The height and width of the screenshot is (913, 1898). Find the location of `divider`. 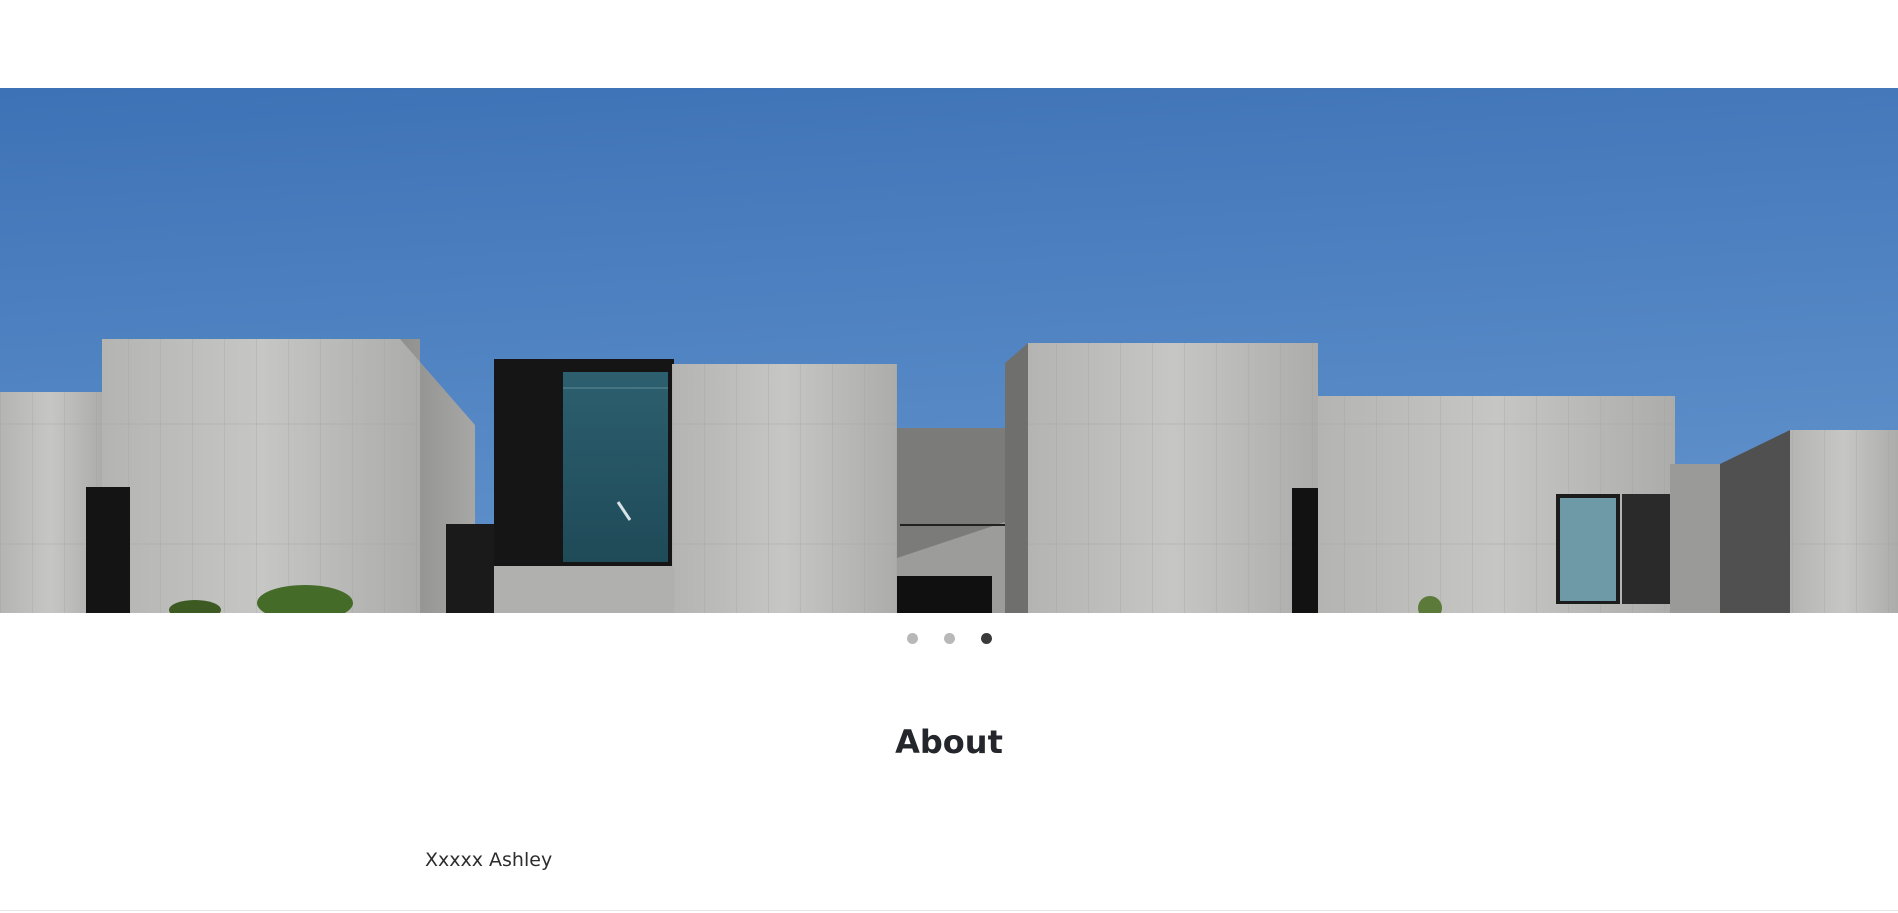

divider is located at coordinates (949, 910).